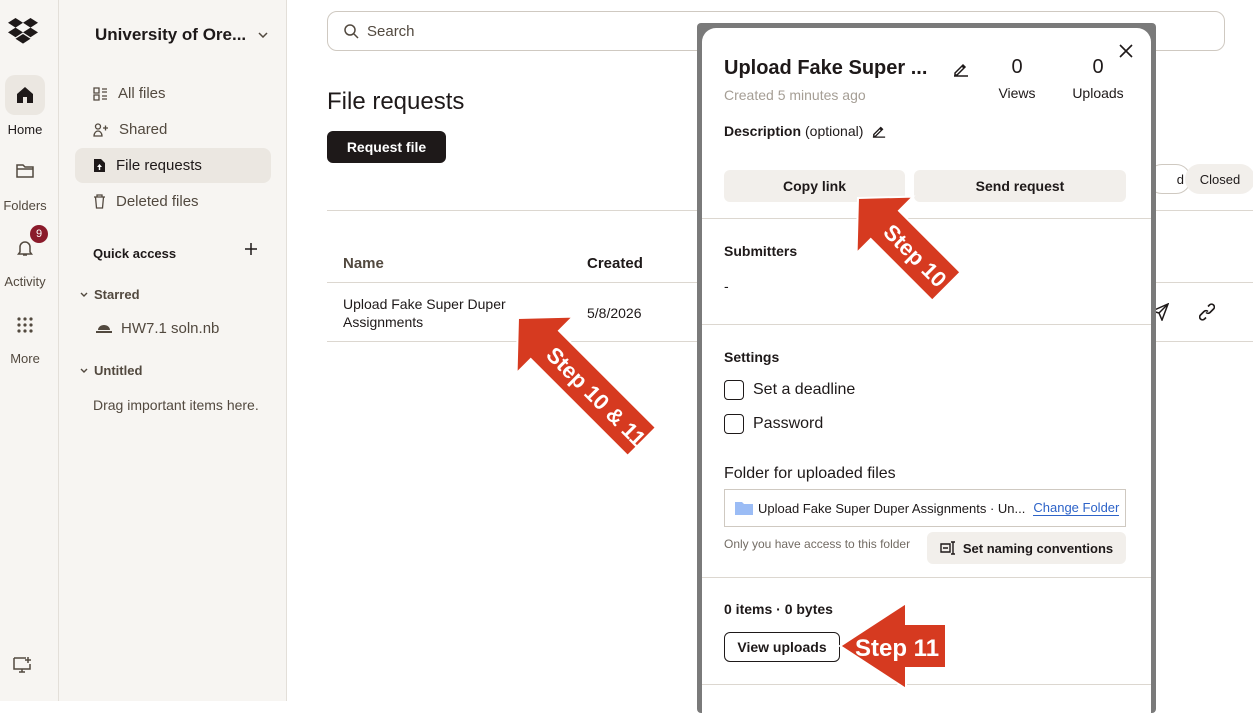  Describe the element at coordinates (897, 648) in the screenshot. I see `step-11-label: Step 11` at that location.